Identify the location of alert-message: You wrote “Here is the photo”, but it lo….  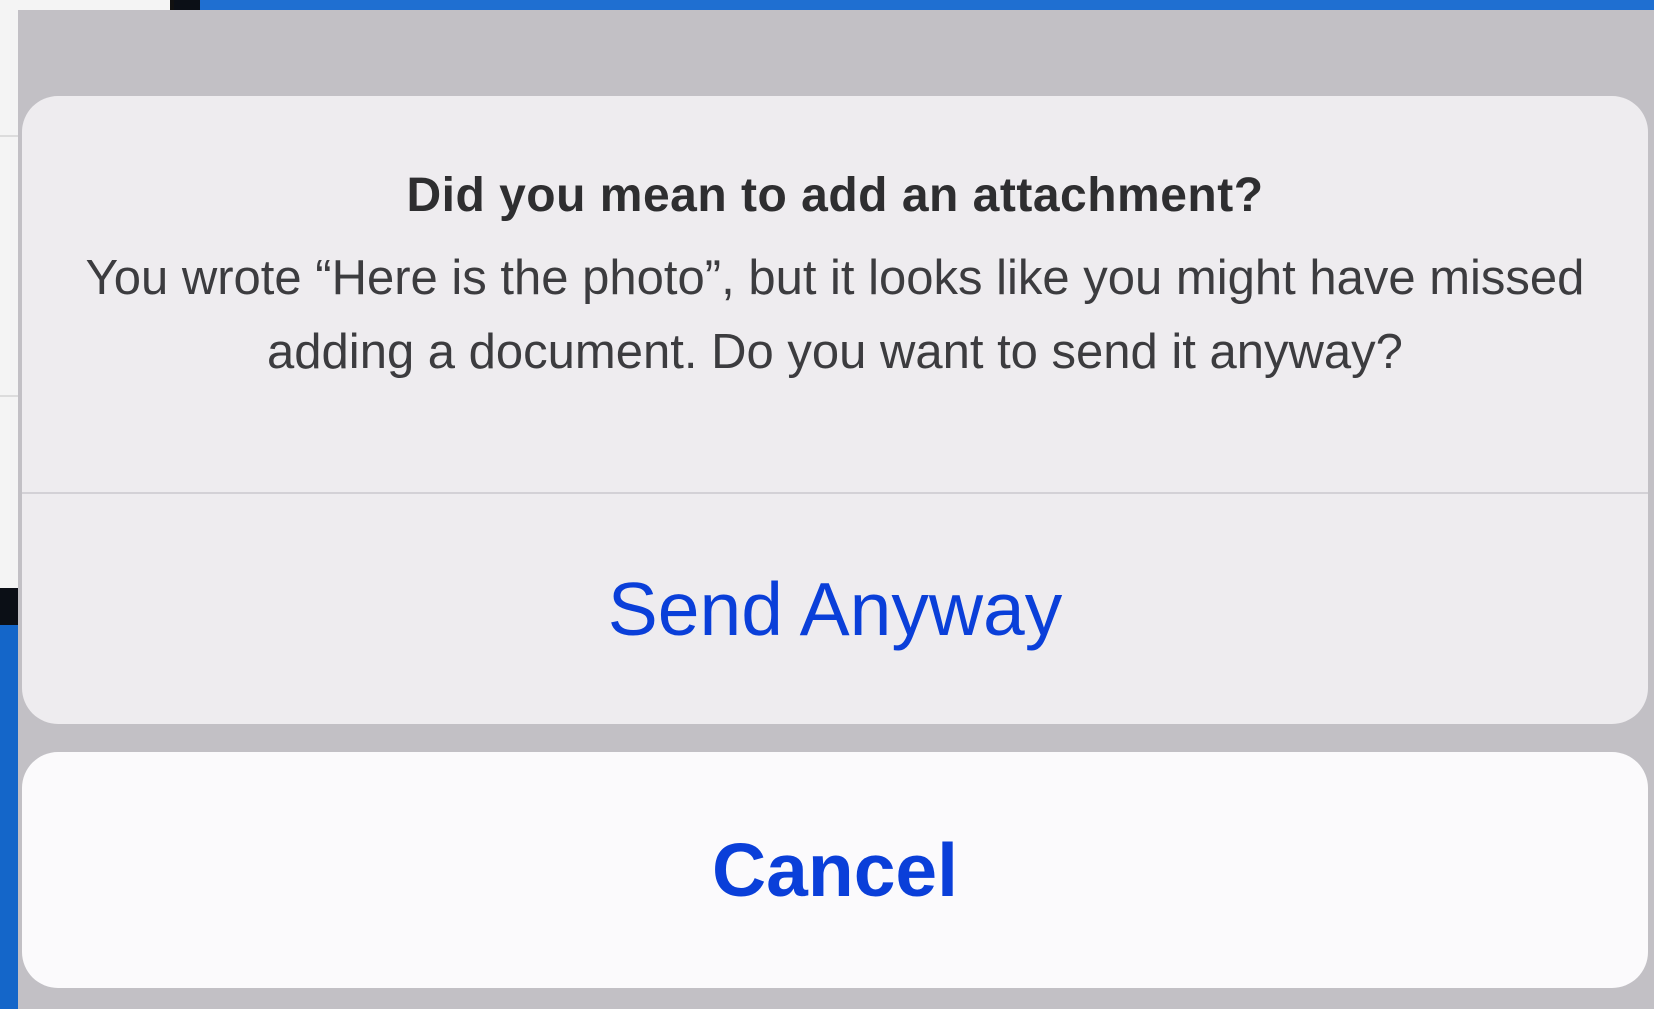
(835, 315).